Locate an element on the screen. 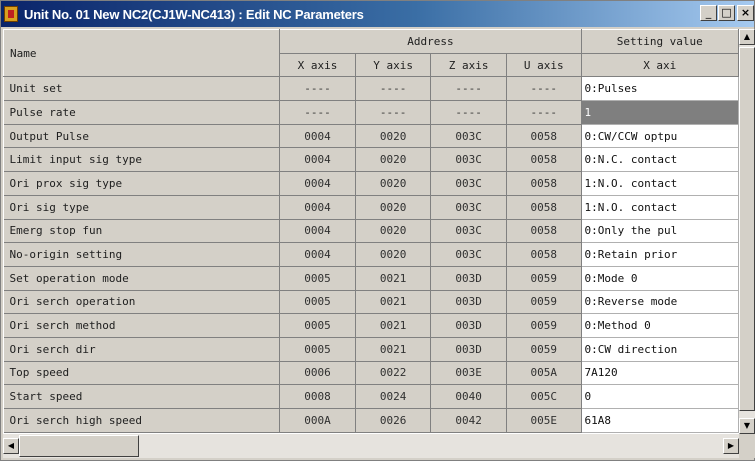 The width and height of the screenshot is (755, 461). address-cell: 005C is located at coordinates (544, 396).